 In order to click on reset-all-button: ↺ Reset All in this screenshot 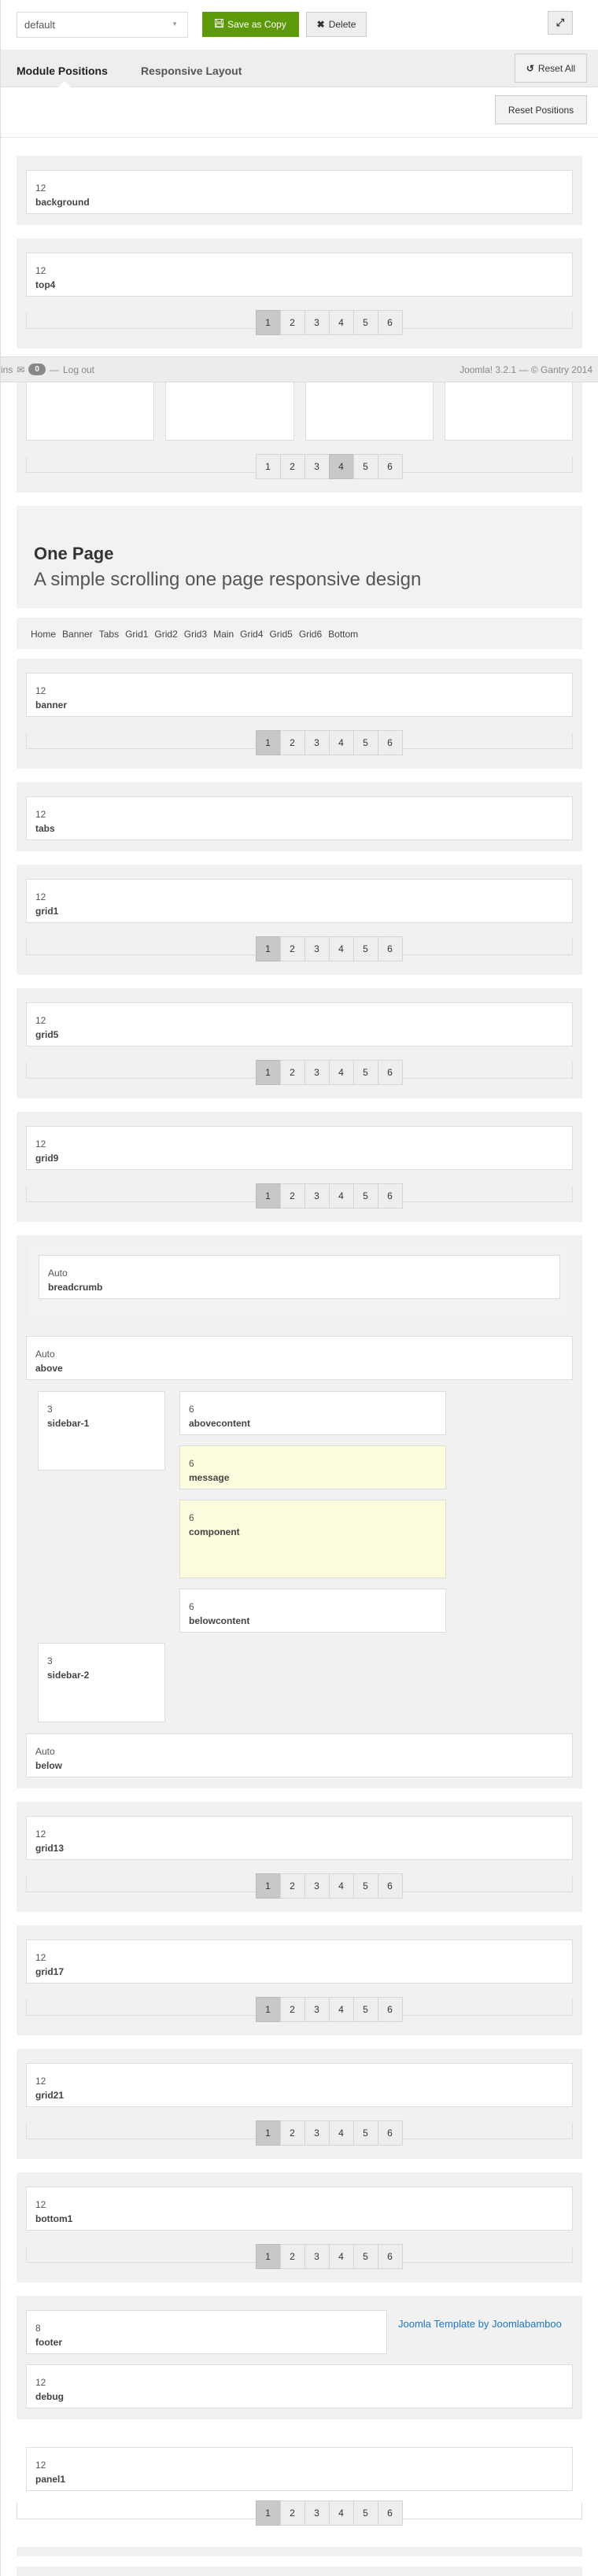, I will do `click(551, 68)`.